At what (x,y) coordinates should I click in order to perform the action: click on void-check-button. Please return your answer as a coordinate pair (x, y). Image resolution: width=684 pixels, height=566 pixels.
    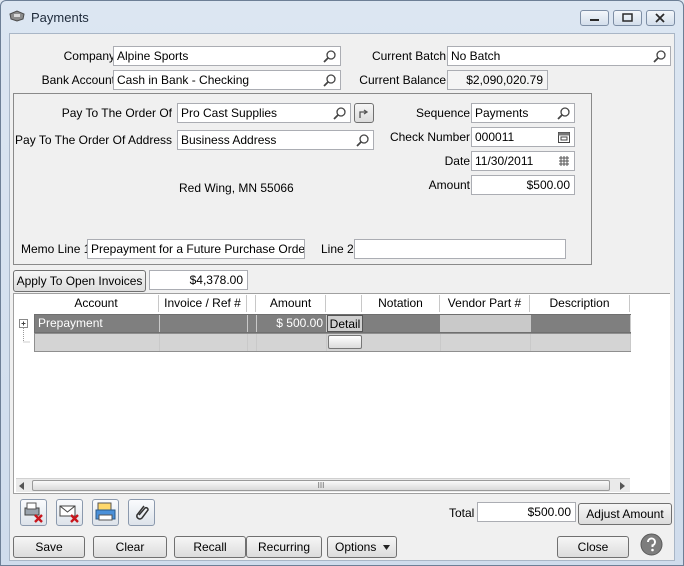
    Looking at the image, I should click on (33, 512).